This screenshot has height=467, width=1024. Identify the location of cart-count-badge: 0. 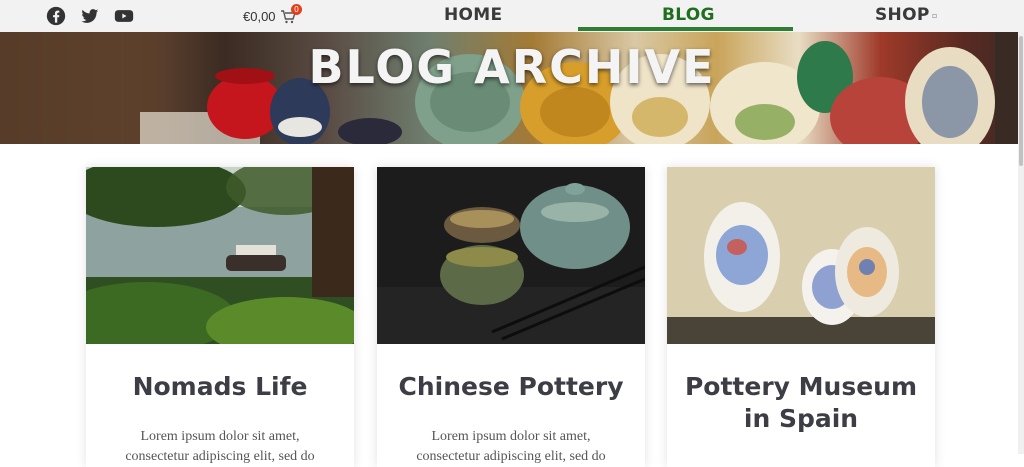
(296, 9).